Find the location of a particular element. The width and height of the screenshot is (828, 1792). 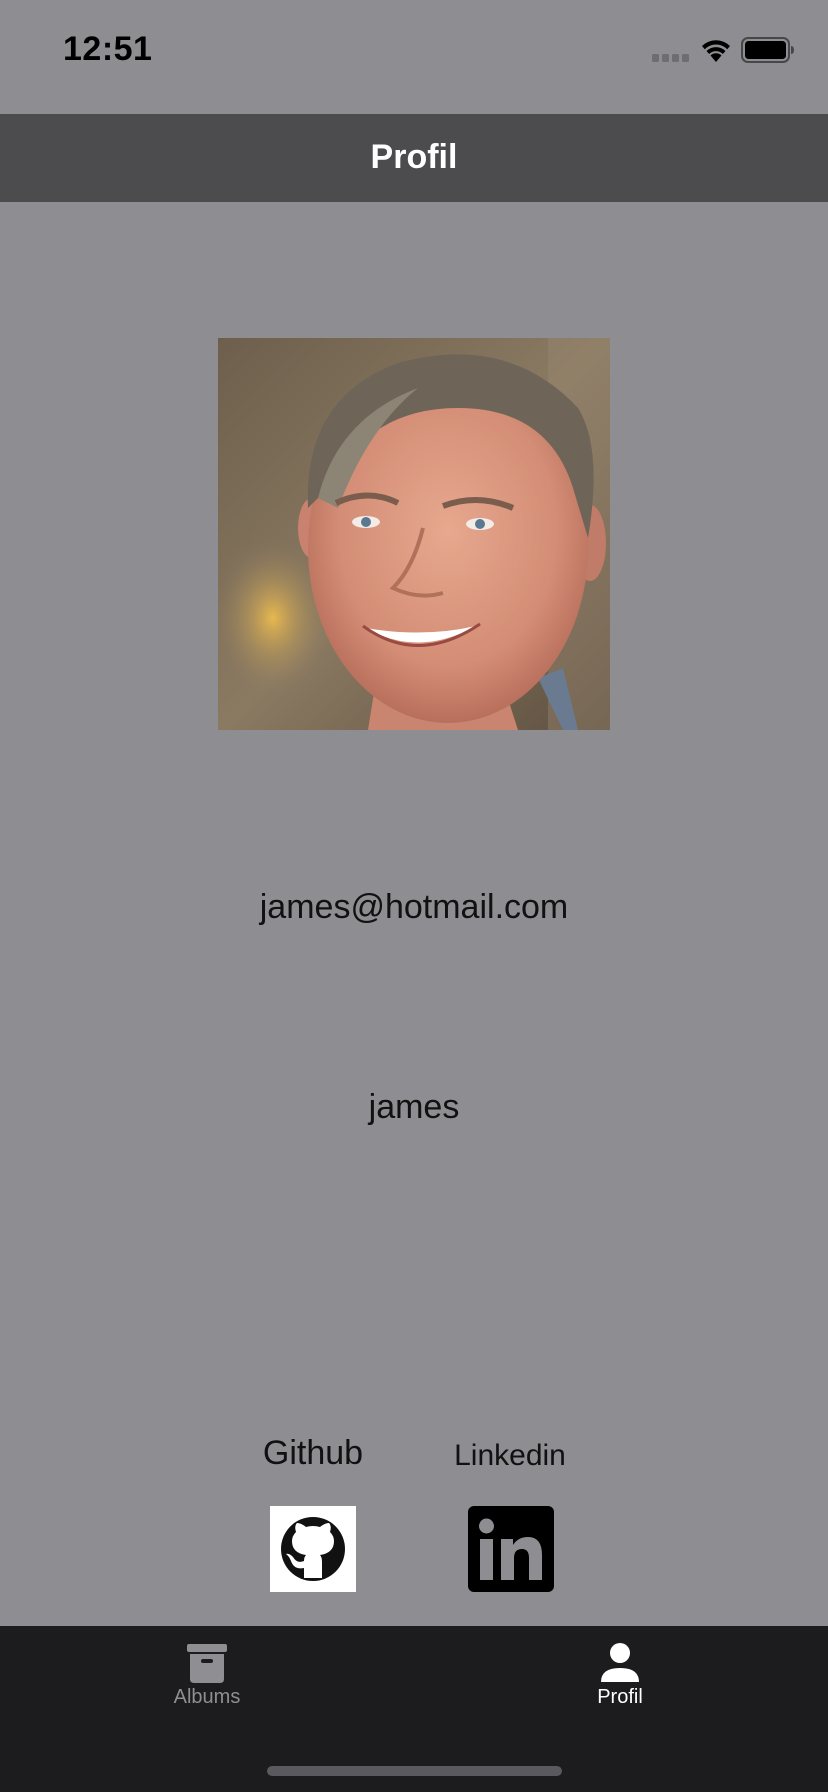

status-bar: 12:51 is located at coordinates (414, 57).